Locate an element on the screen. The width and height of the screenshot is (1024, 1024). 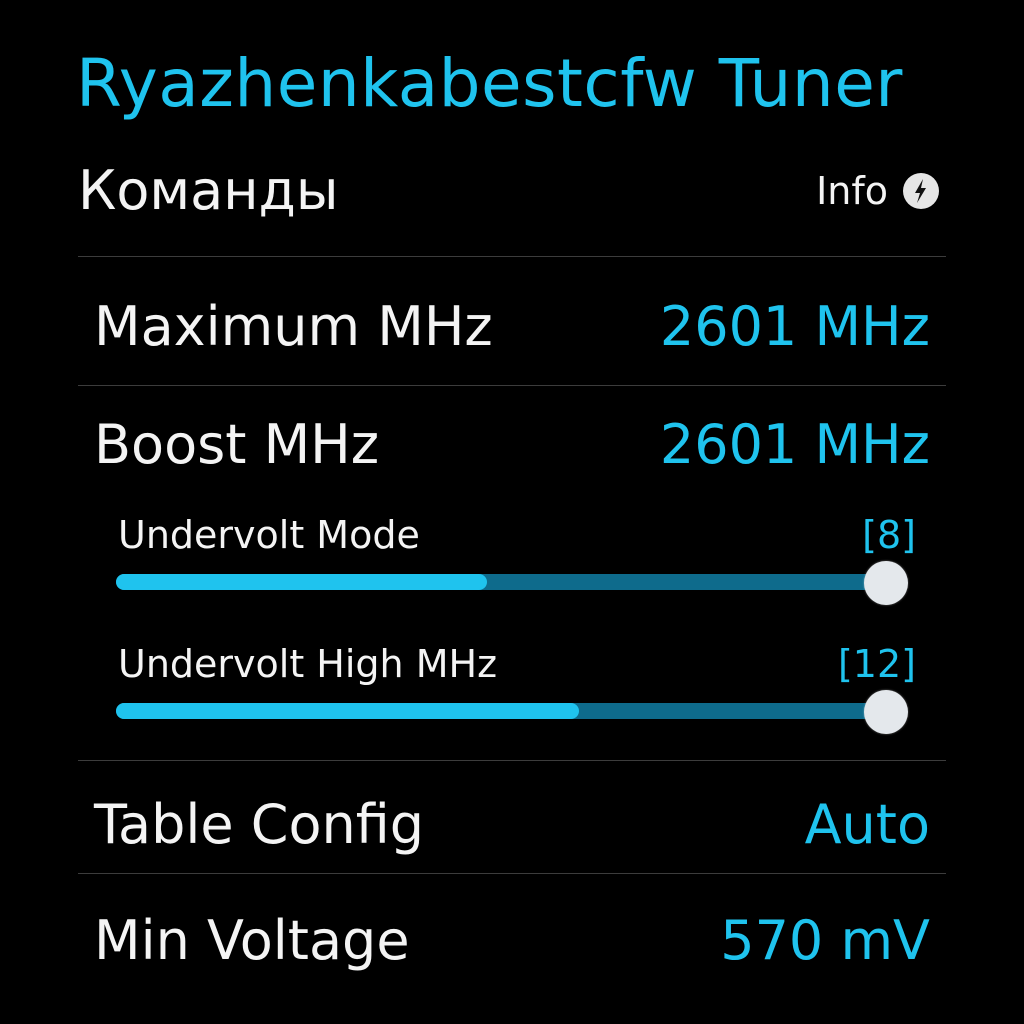
undervolt-mode-slider-thumb is located at coordinates (886, 583).